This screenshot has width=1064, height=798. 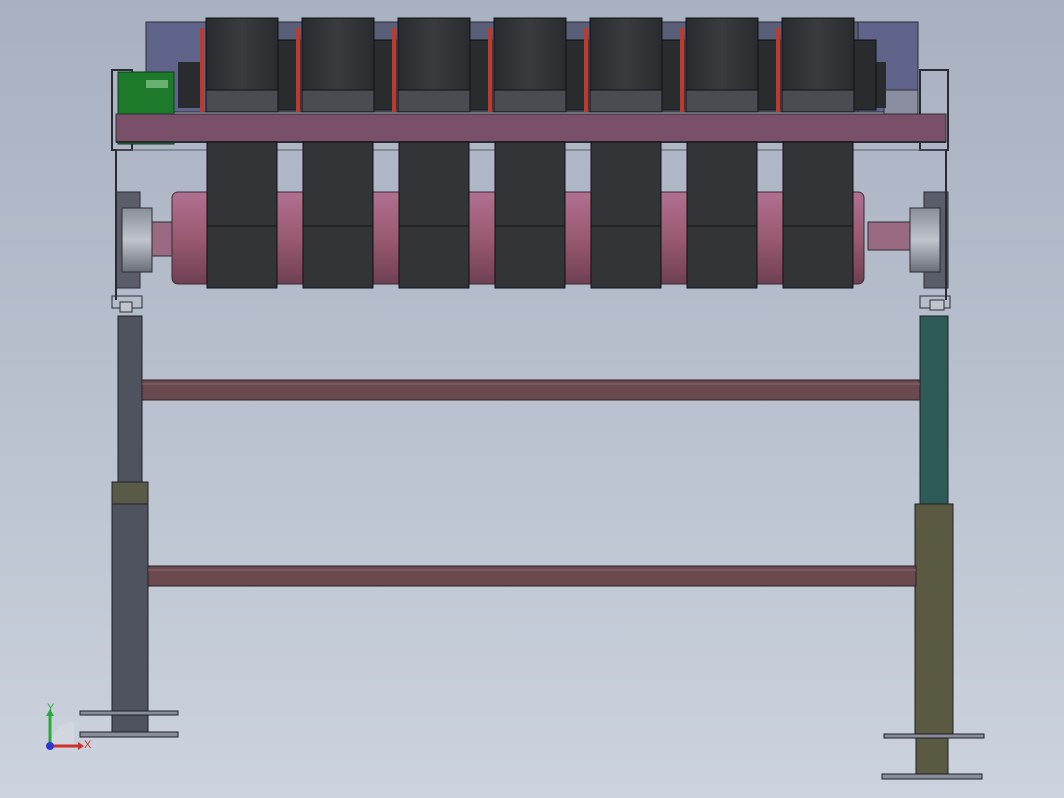 I want to click on triad-y-label: Y, so click(x=51, y=708).